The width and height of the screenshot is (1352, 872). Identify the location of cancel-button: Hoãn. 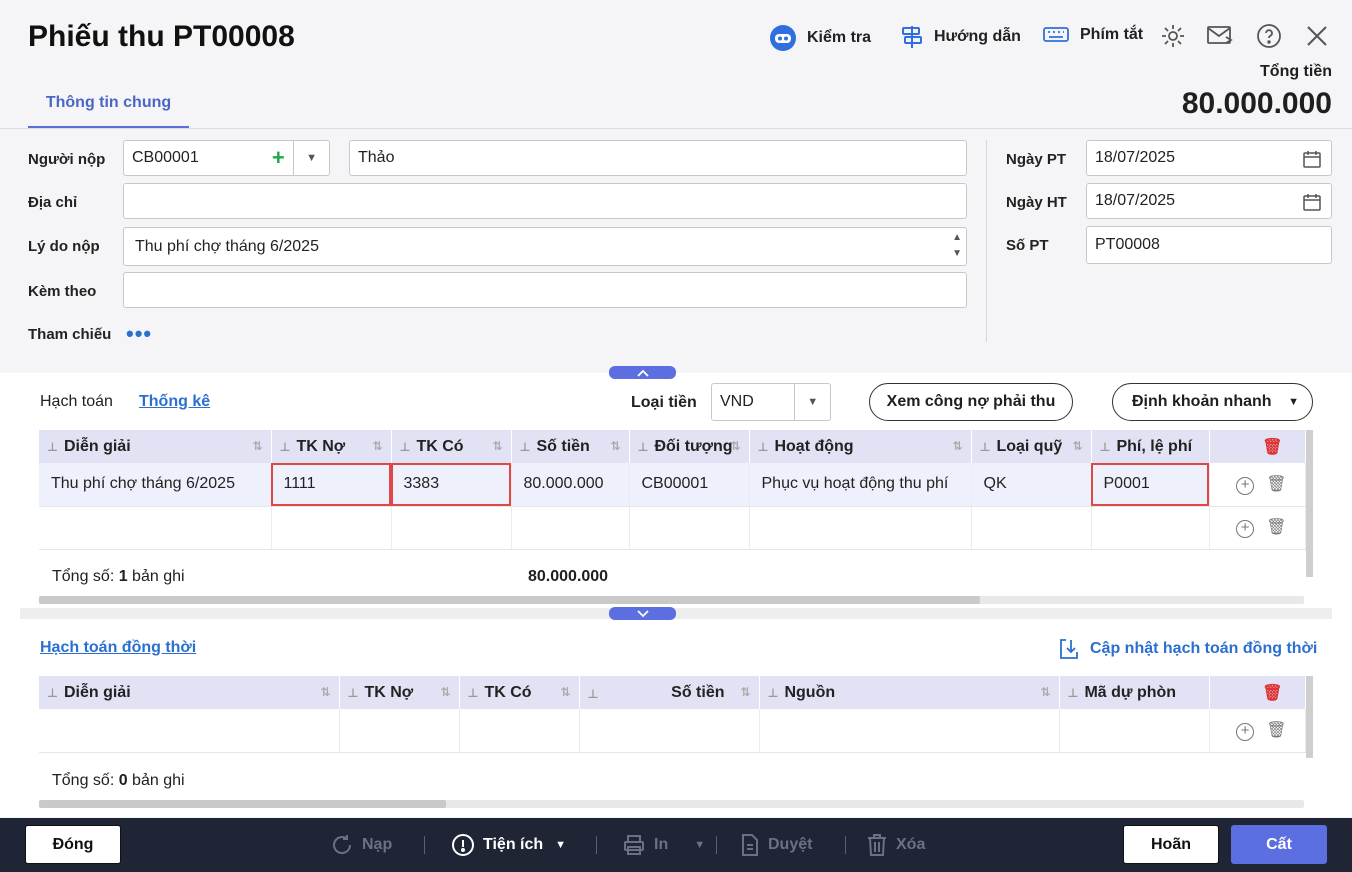
(1171, 844).